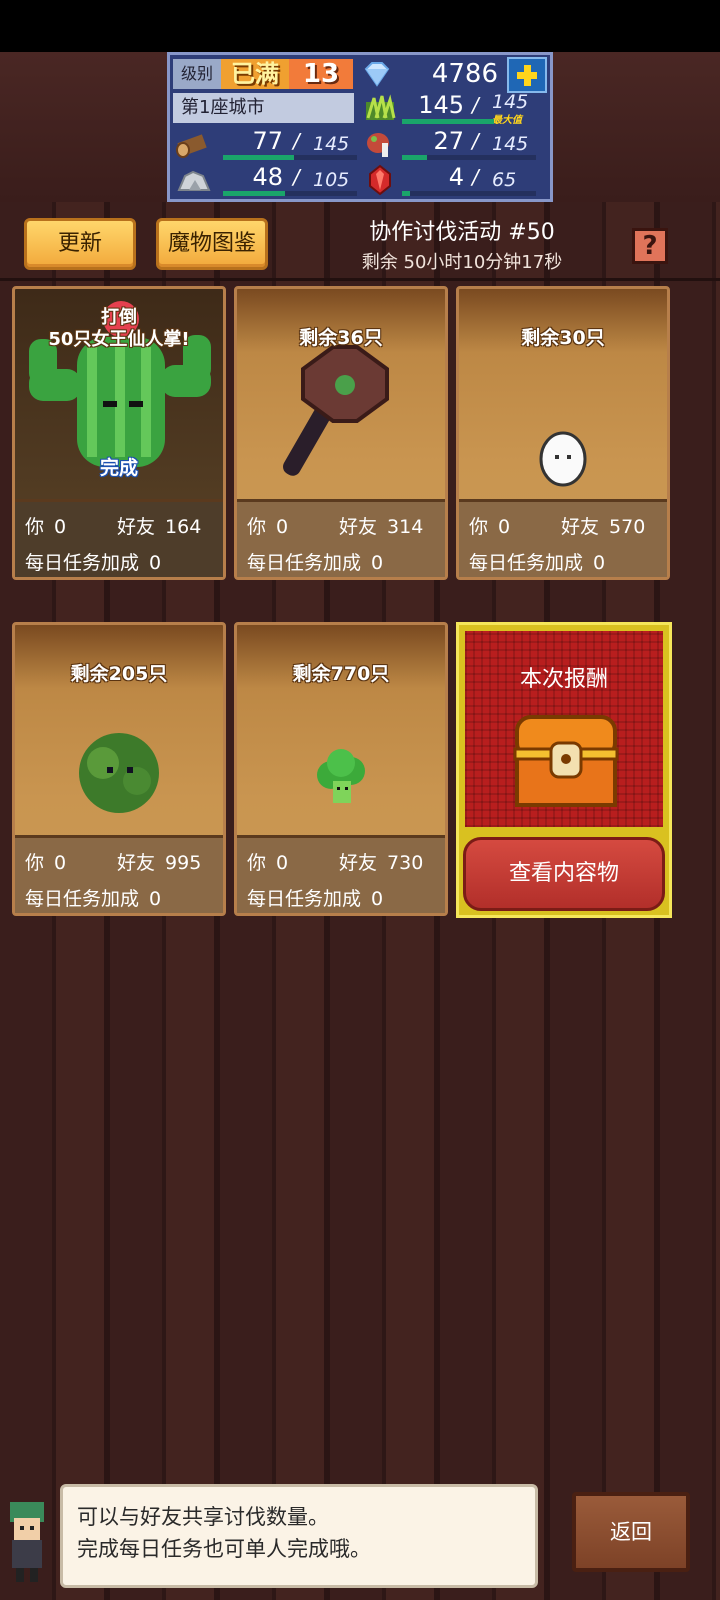 This screenshot has height=1600, width=720. What do you see at coordinates (255, 74) in the screenshot?
I see `level-max-badge: 已满` at bounding box center [255, 74].